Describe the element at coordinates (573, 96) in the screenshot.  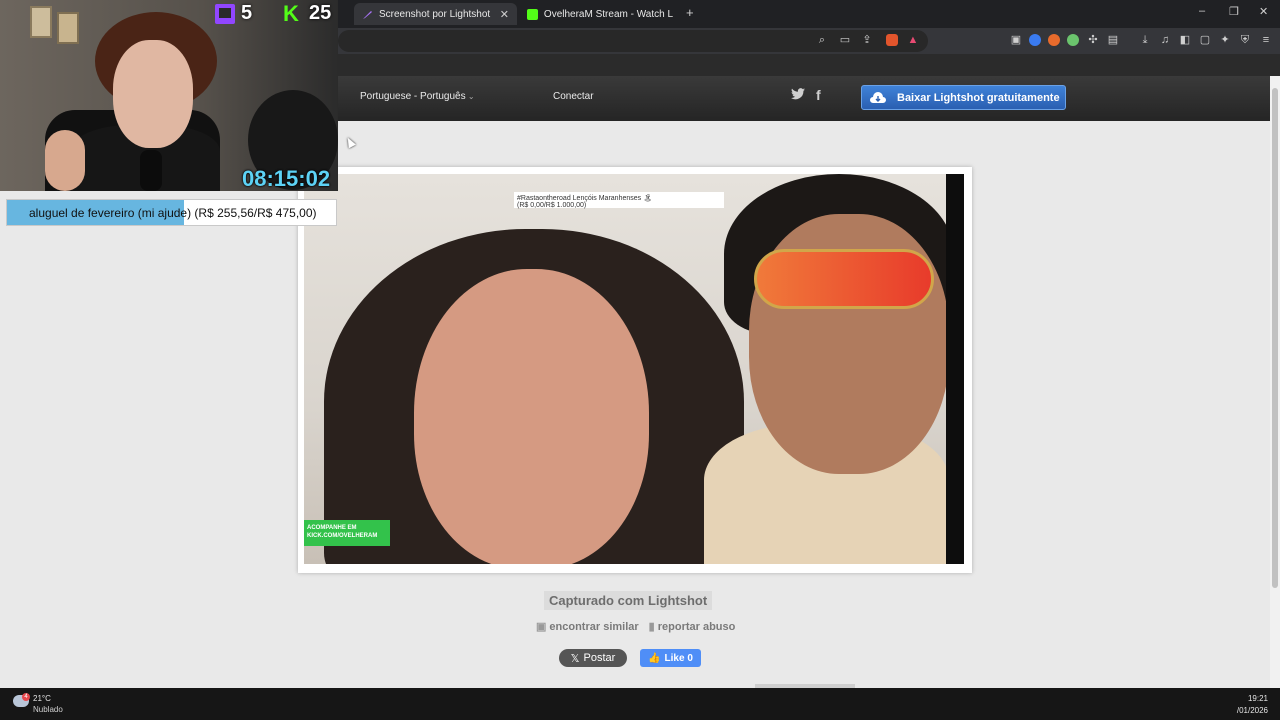
I see `connect-link: Conectar` at that location.